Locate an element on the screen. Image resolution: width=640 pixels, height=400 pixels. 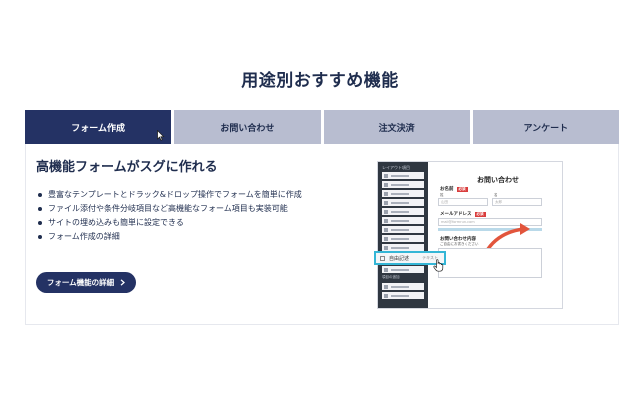
drag-chip-label: 自由記述 is located at coordinates (399, 258).